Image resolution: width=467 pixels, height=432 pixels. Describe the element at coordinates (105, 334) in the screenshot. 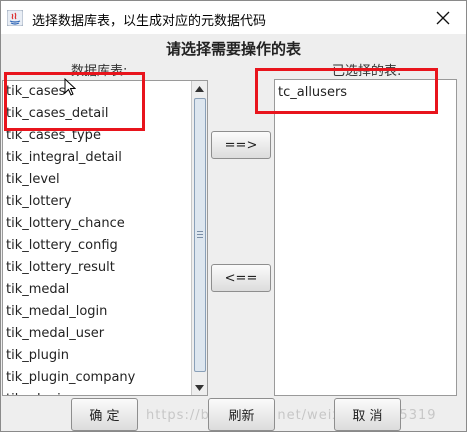

I see `database-table-item: tik_medal_user` at that location.